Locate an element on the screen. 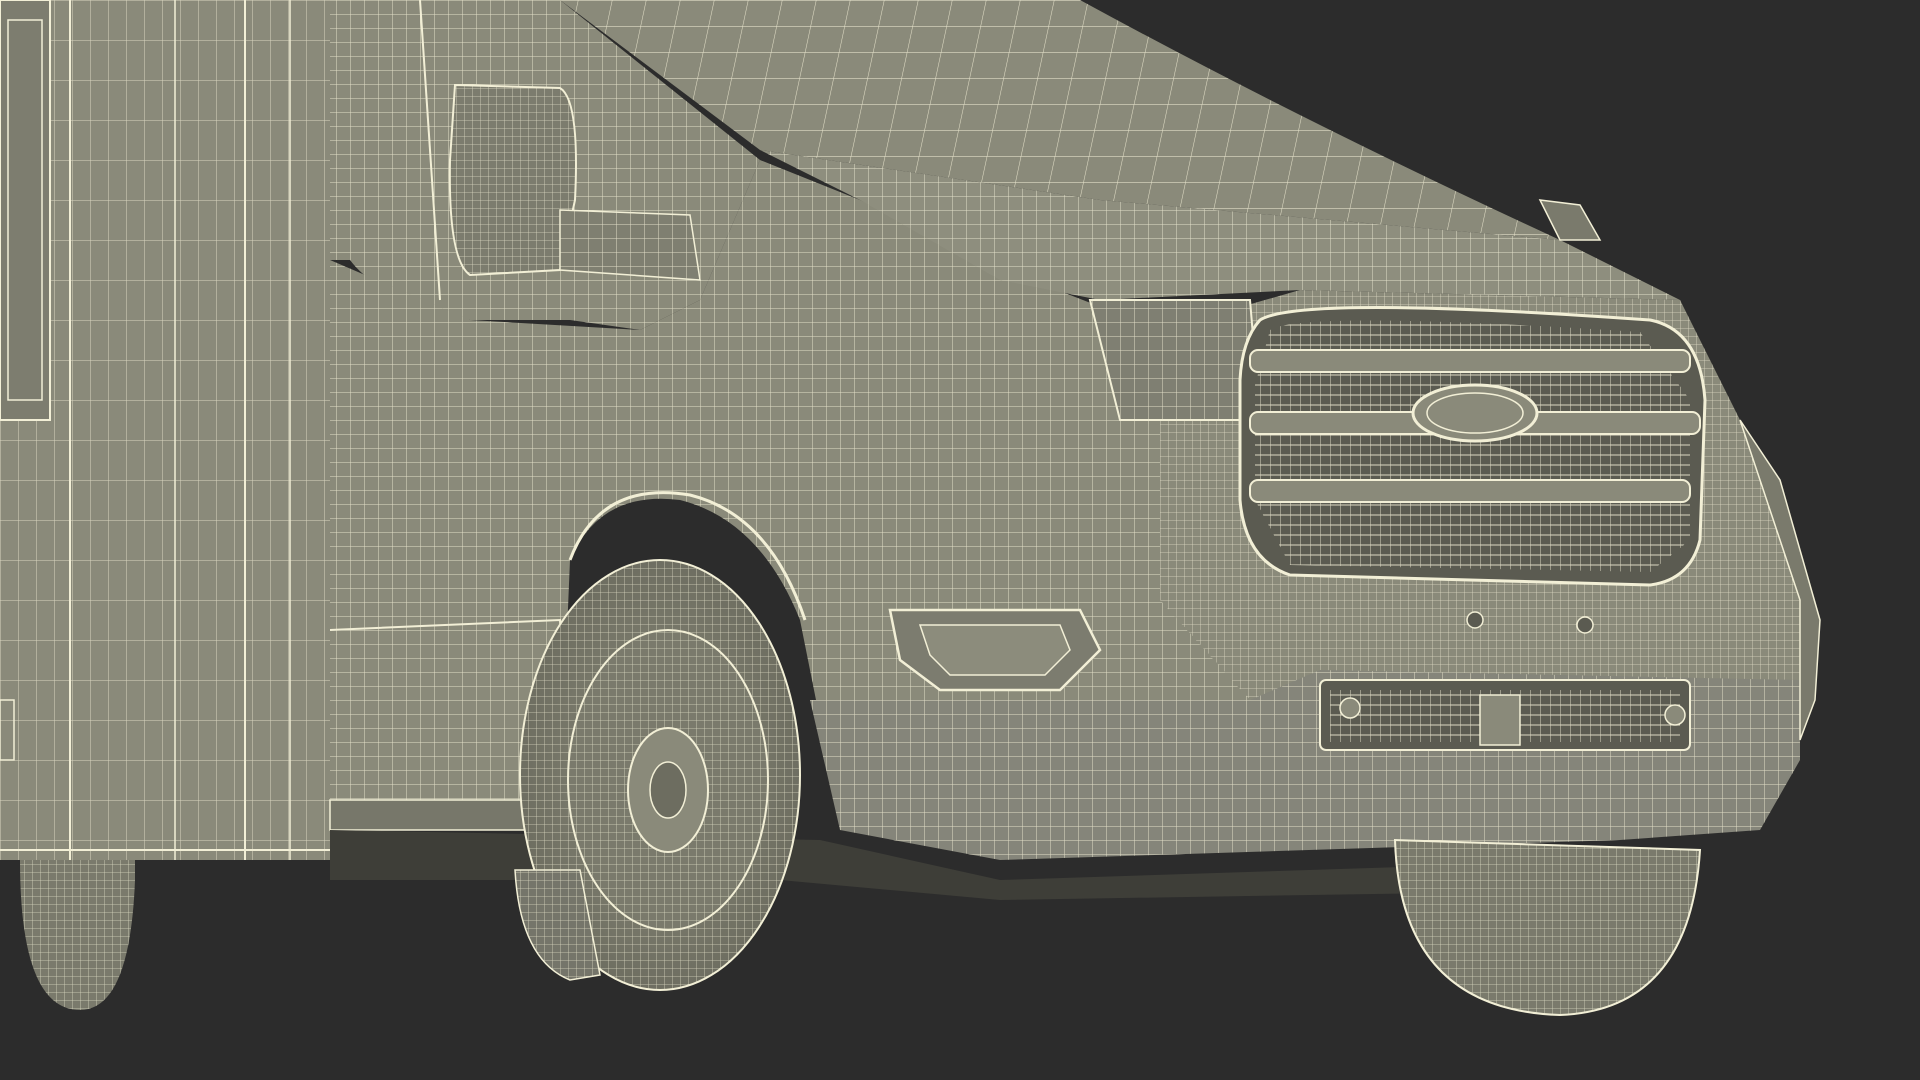 This screenshot has height=1080, width=1920. grille is located at coordinates (1472, 446).